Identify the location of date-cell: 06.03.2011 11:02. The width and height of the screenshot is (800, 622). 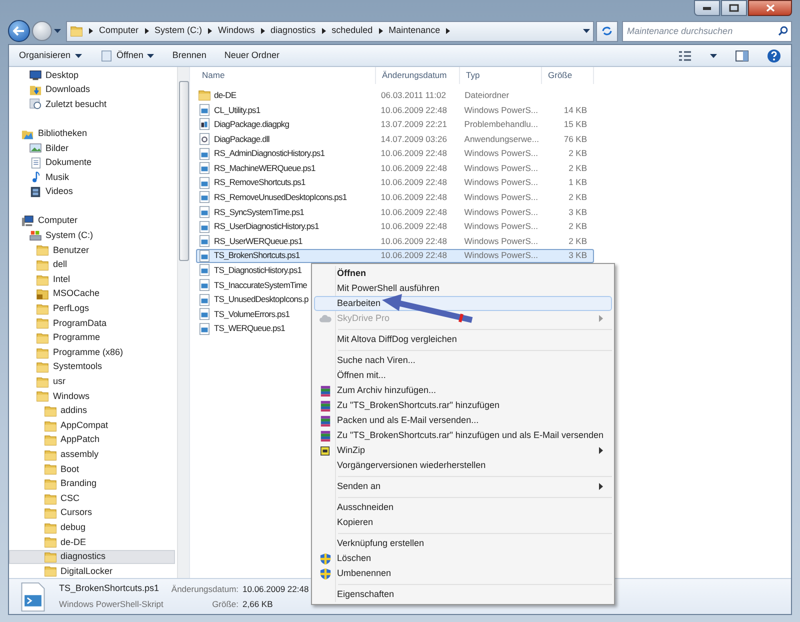
(413, 95).